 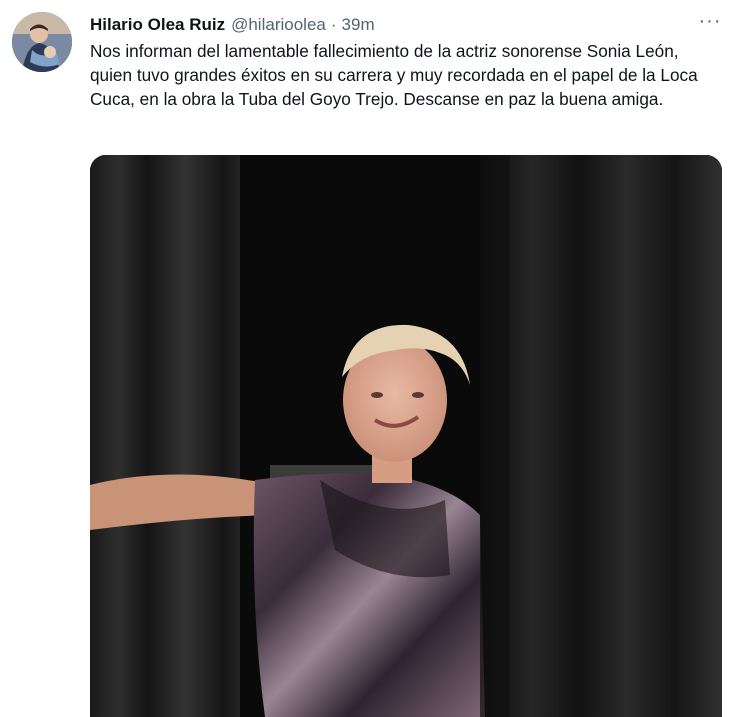 What do you see at coordinates (358, 25) in the screenshot?
I see `timestamp: 39m` at bounding box center [358, 25].